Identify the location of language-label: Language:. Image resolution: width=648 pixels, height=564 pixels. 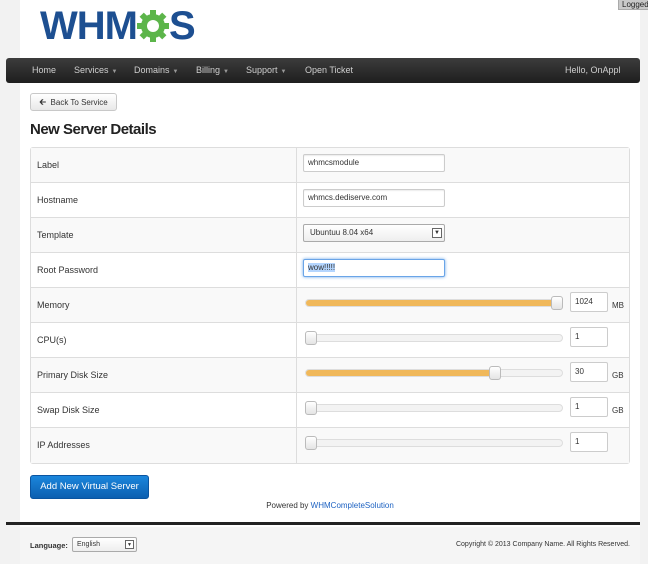
(49, 545).